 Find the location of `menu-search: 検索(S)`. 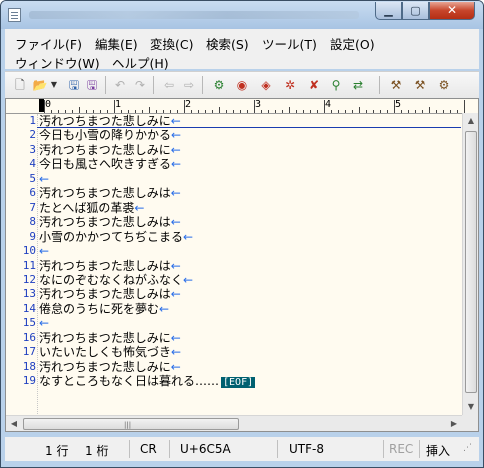

menu-search: 検索(S) is located at coordinates (227, 43).